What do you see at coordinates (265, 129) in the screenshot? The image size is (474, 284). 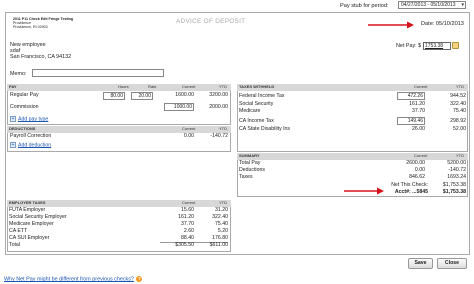 I see `tax-row-label: CA State Disability Ins` at bounding box center [265, 129].